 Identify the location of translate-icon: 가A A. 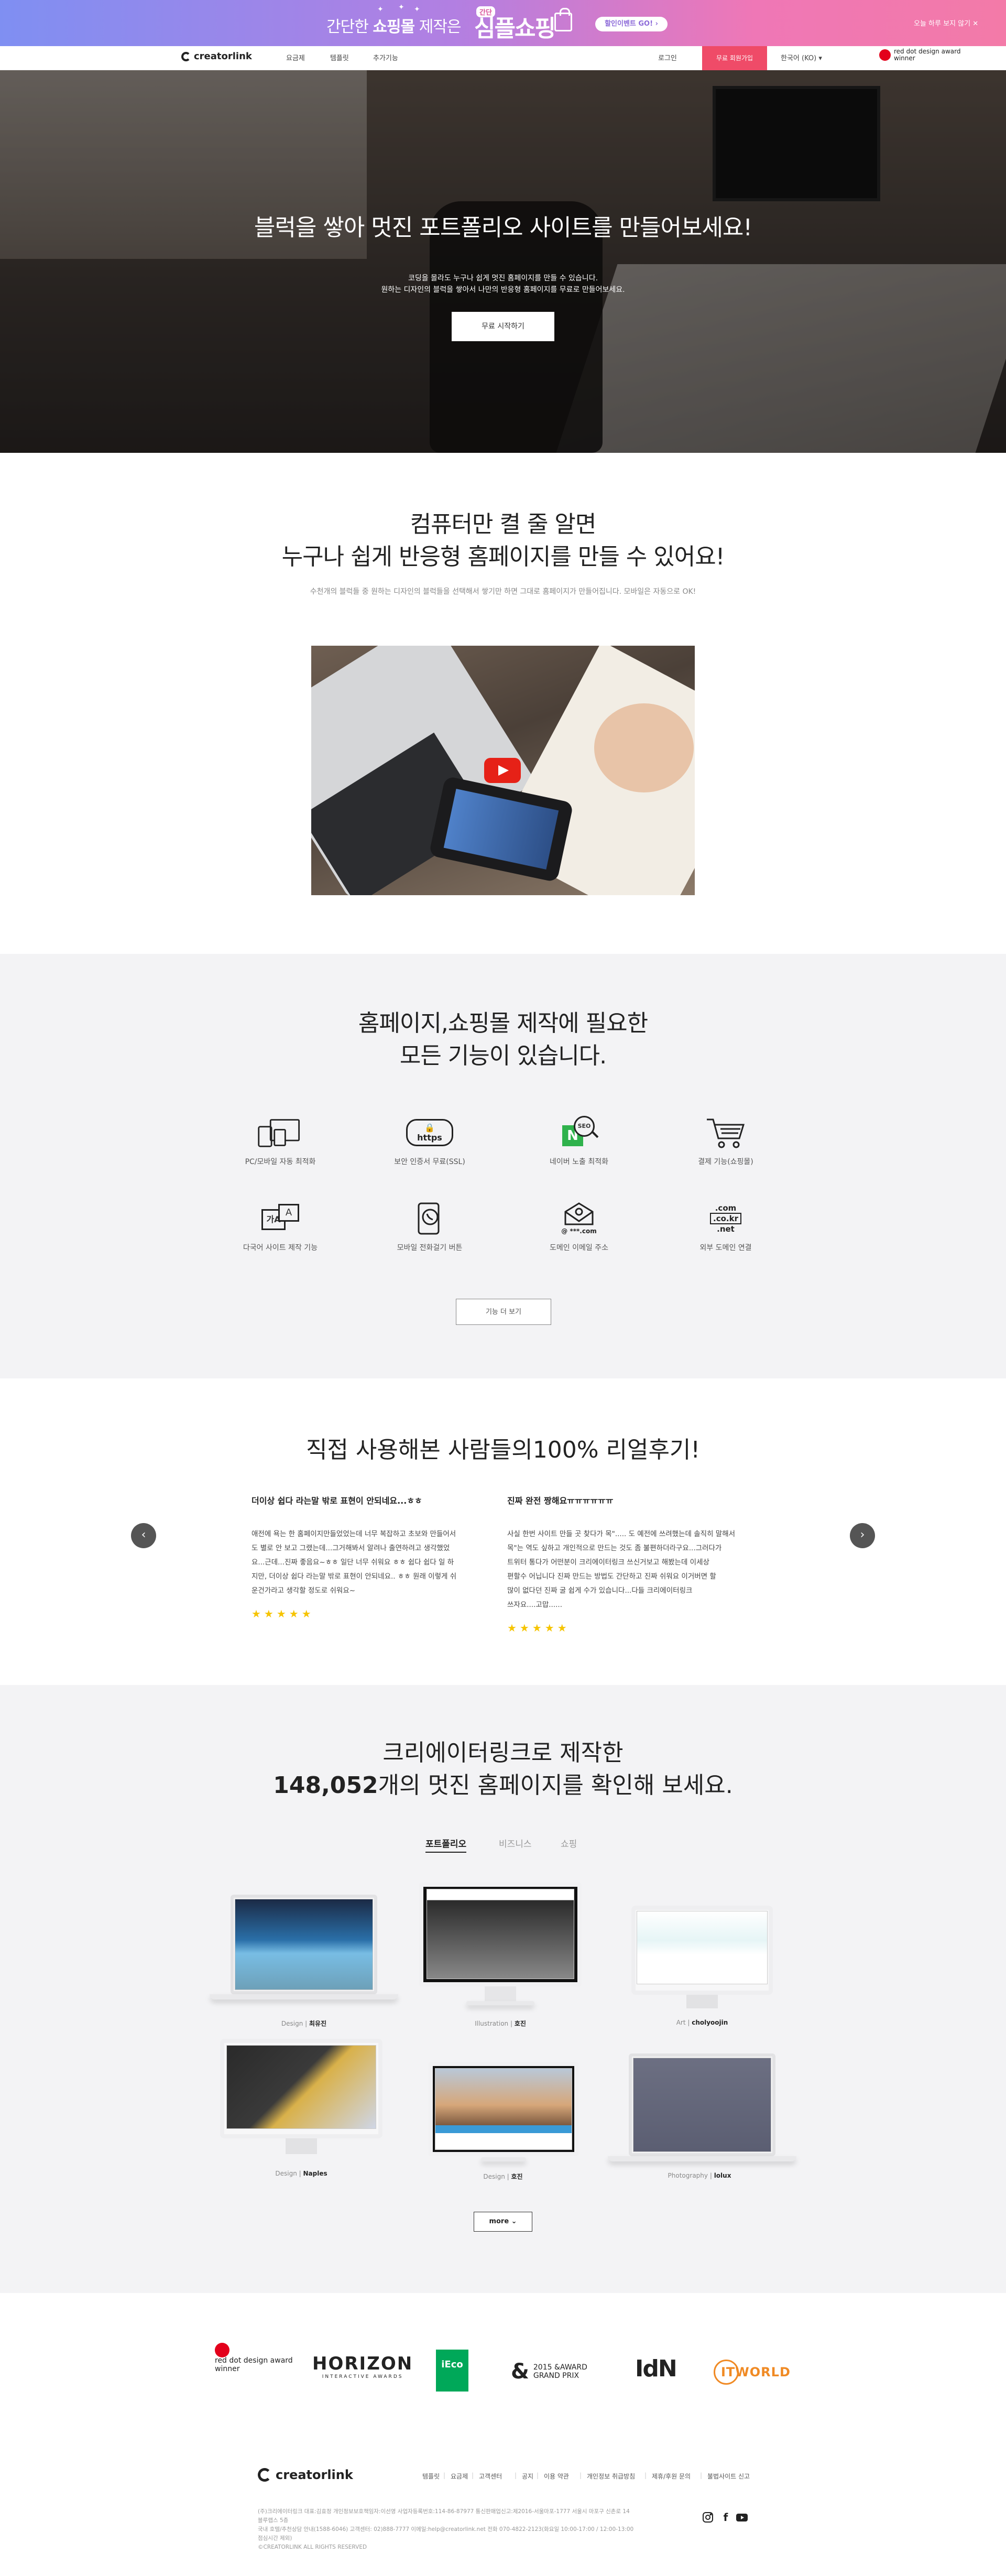
(280, 1218).